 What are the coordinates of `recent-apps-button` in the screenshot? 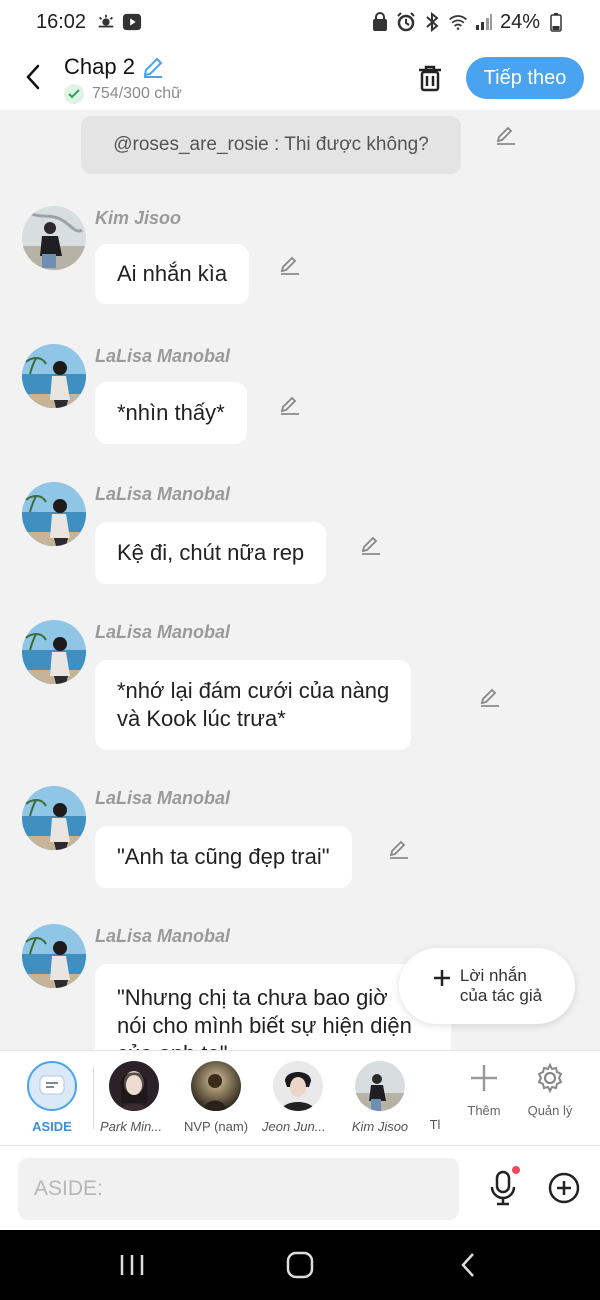 It's located at (132, 1265).